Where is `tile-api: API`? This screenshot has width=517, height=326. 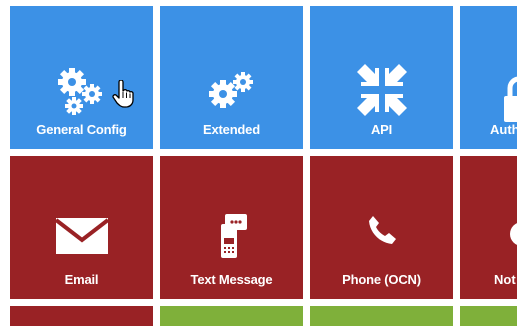
tile-api: API is located at coordinates (381, 77).